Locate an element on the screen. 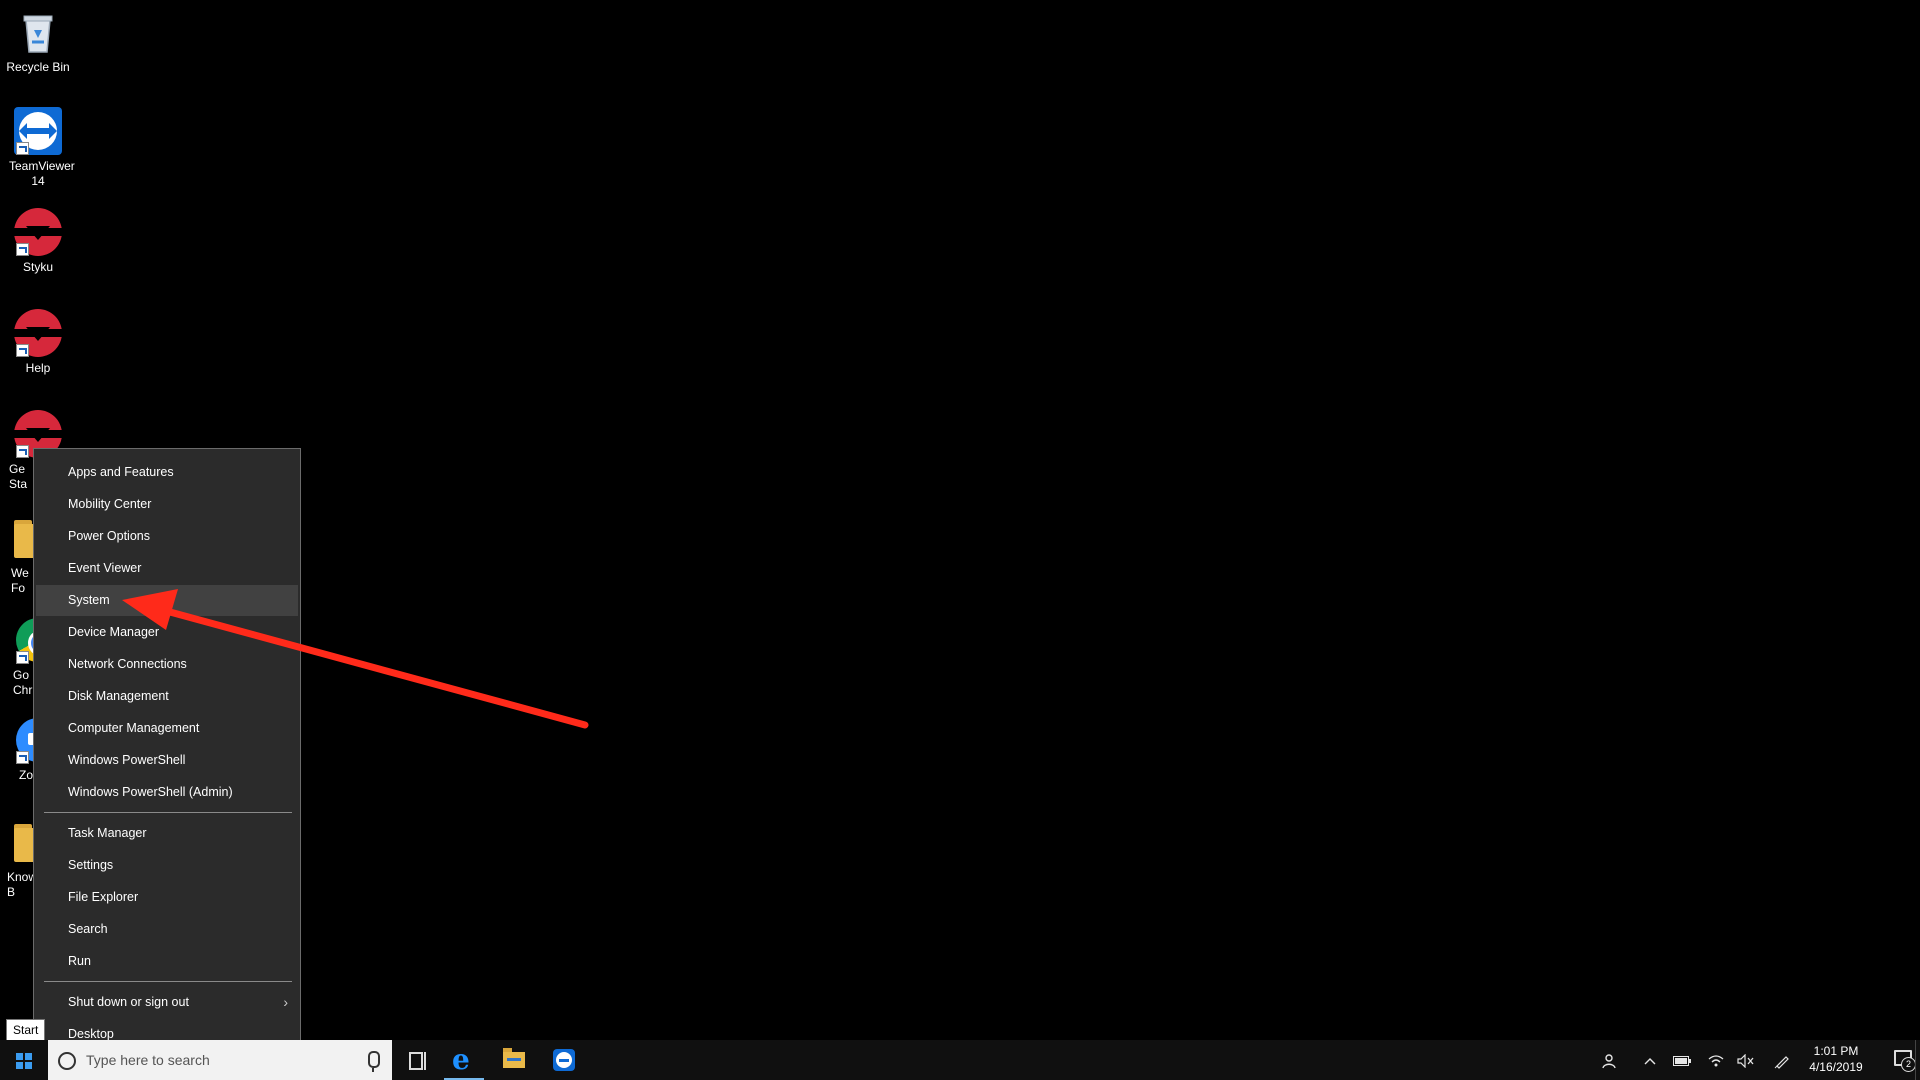 This screenshot has height=1080, width=1920. chevron-up-icon is located at coordinates (1650, 1060).